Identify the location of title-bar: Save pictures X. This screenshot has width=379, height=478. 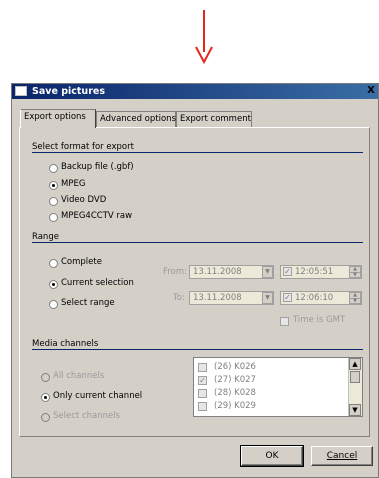
(195, 91).